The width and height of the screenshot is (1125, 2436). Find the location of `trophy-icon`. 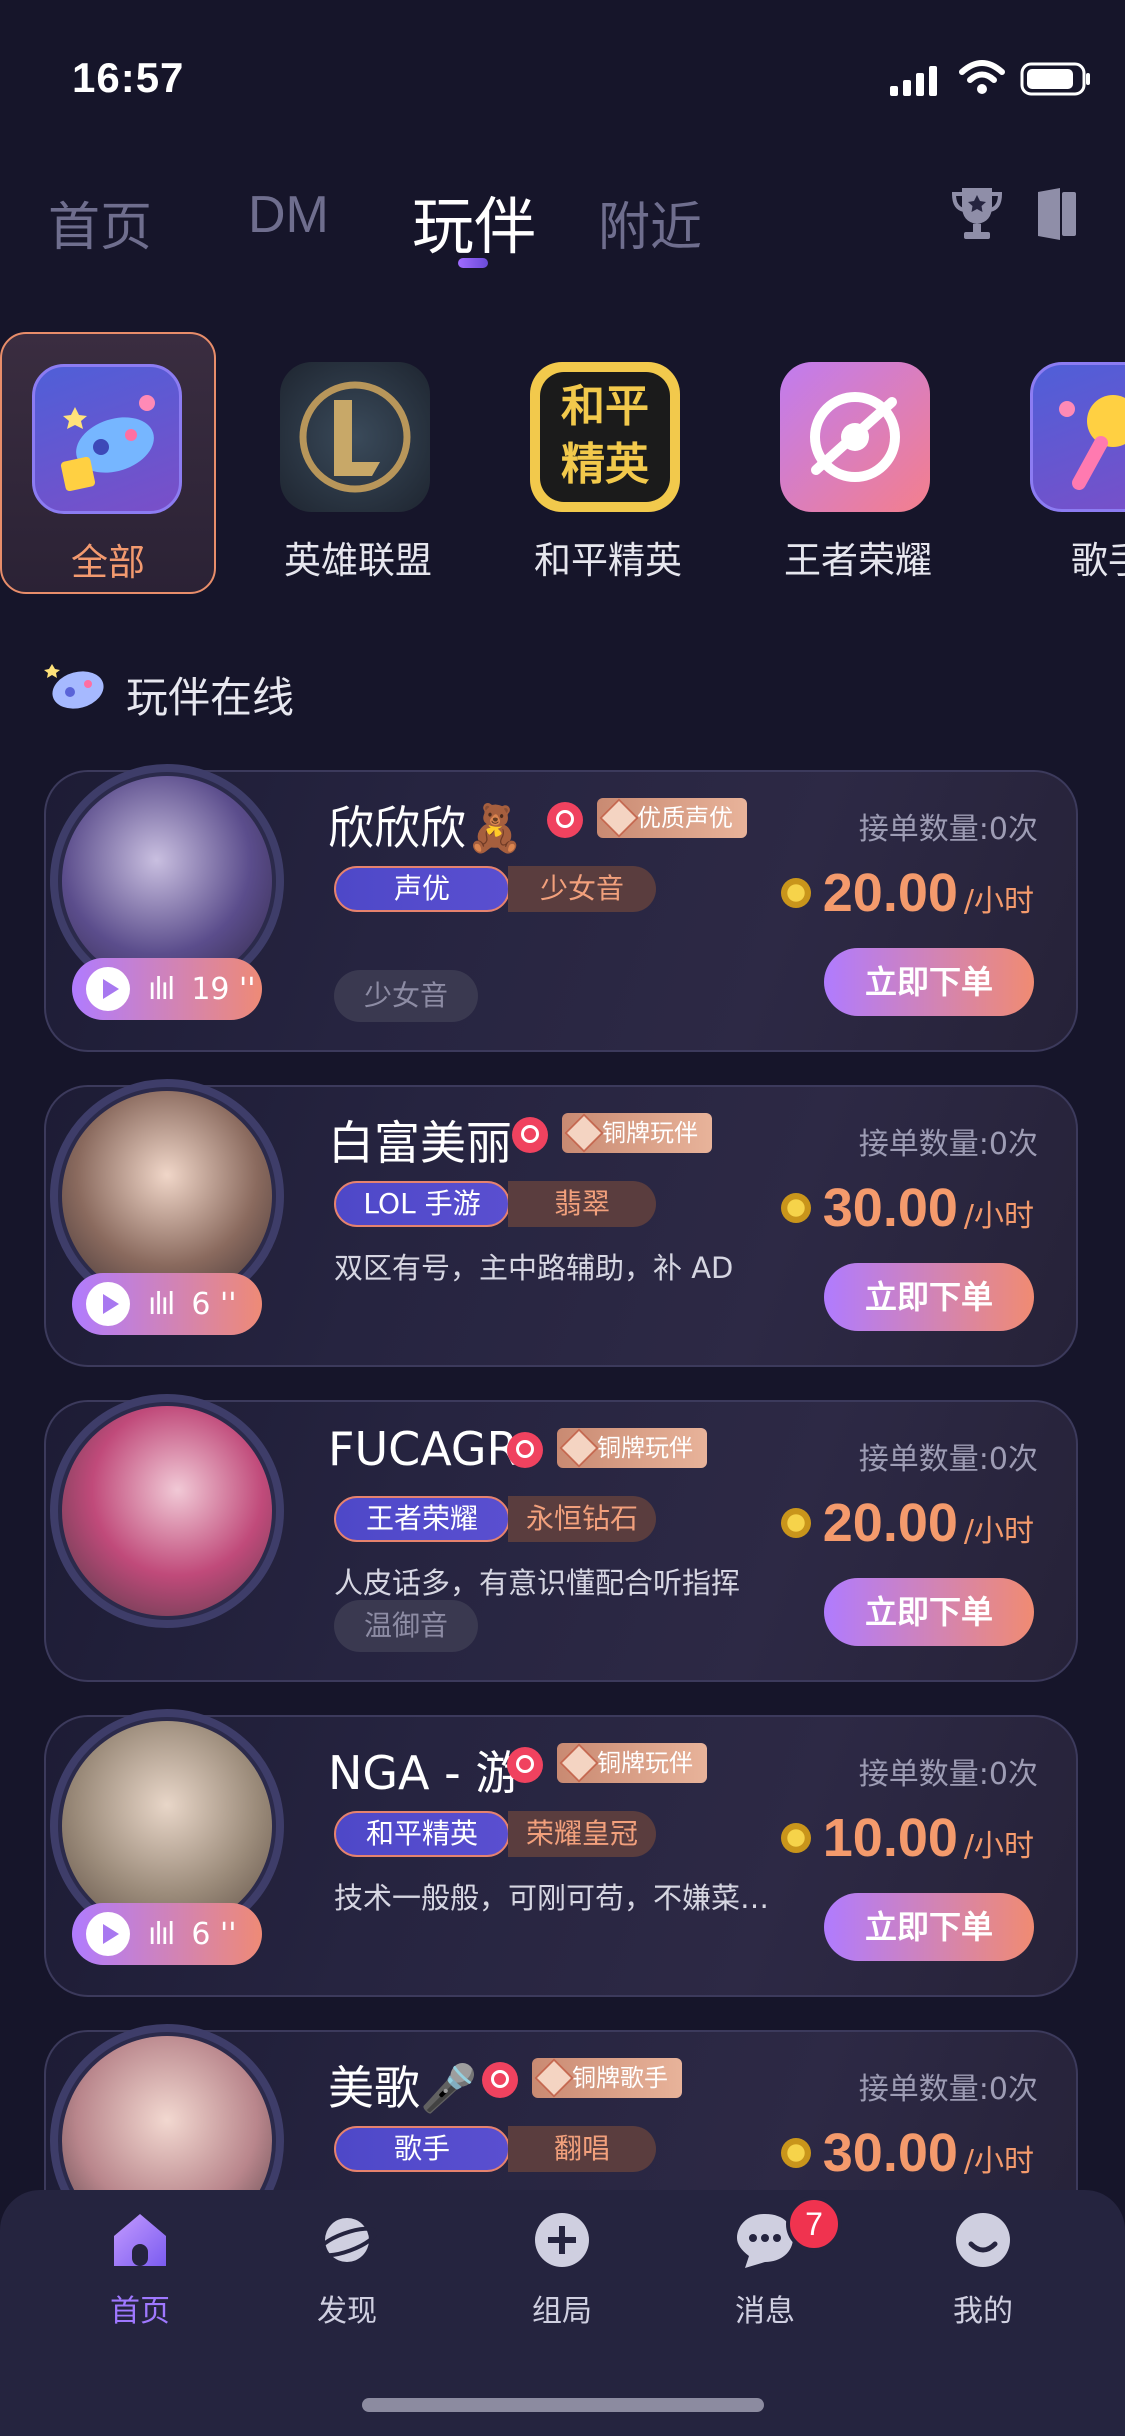

trophy-icon is located at coordinates (977, 213).